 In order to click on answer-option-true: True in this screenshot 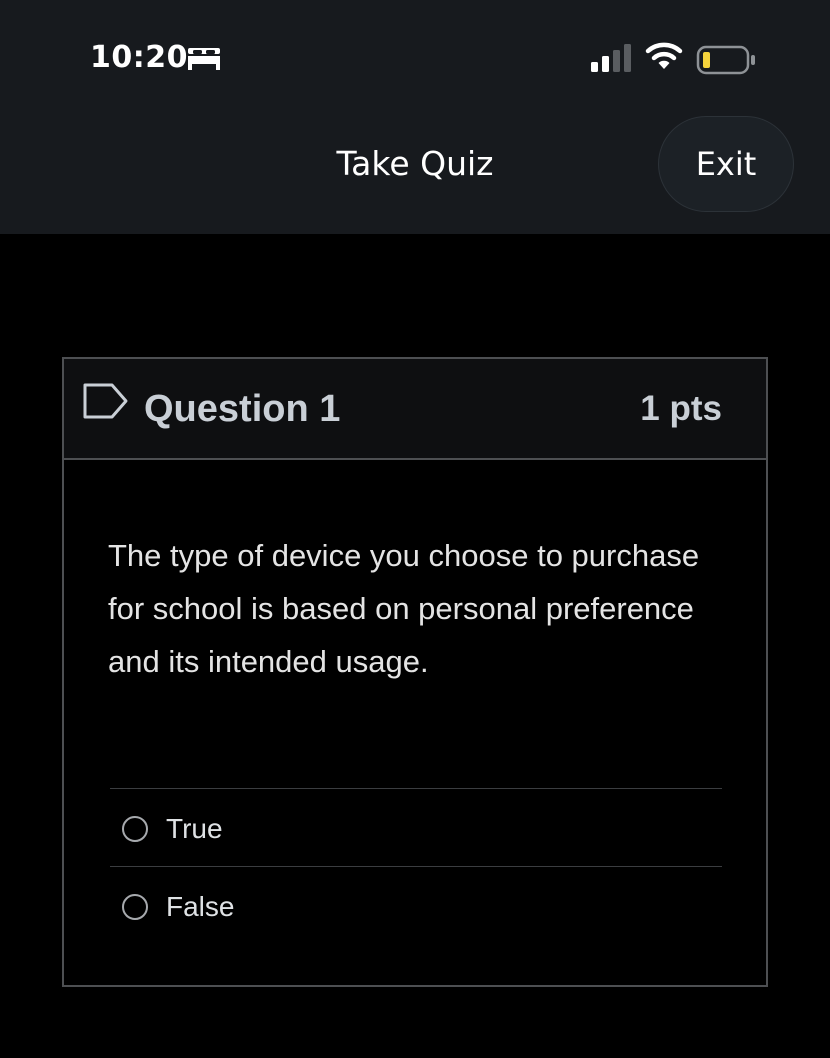, I will do `click(416, 829)`.